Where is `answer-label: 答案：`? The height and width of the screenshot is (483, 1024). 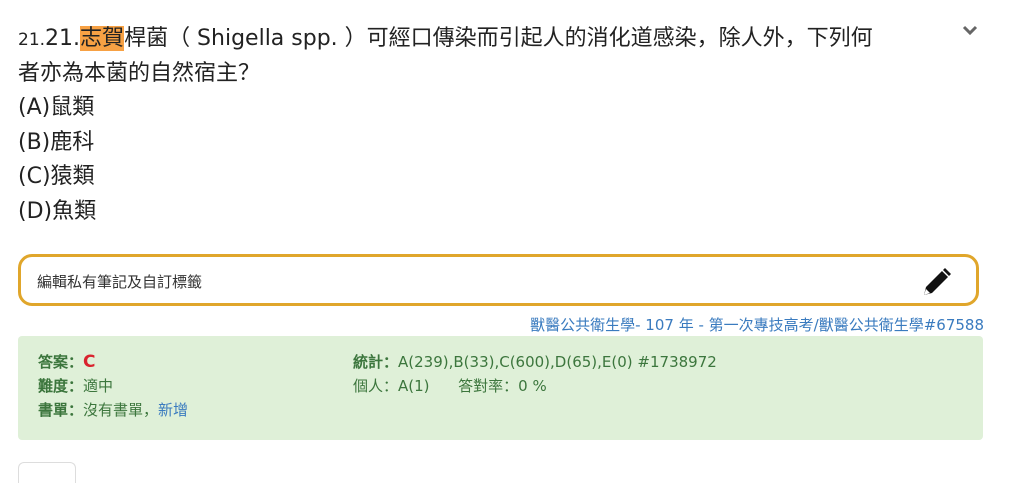 answer-label: 答案： is located at coordinates (61, 362).